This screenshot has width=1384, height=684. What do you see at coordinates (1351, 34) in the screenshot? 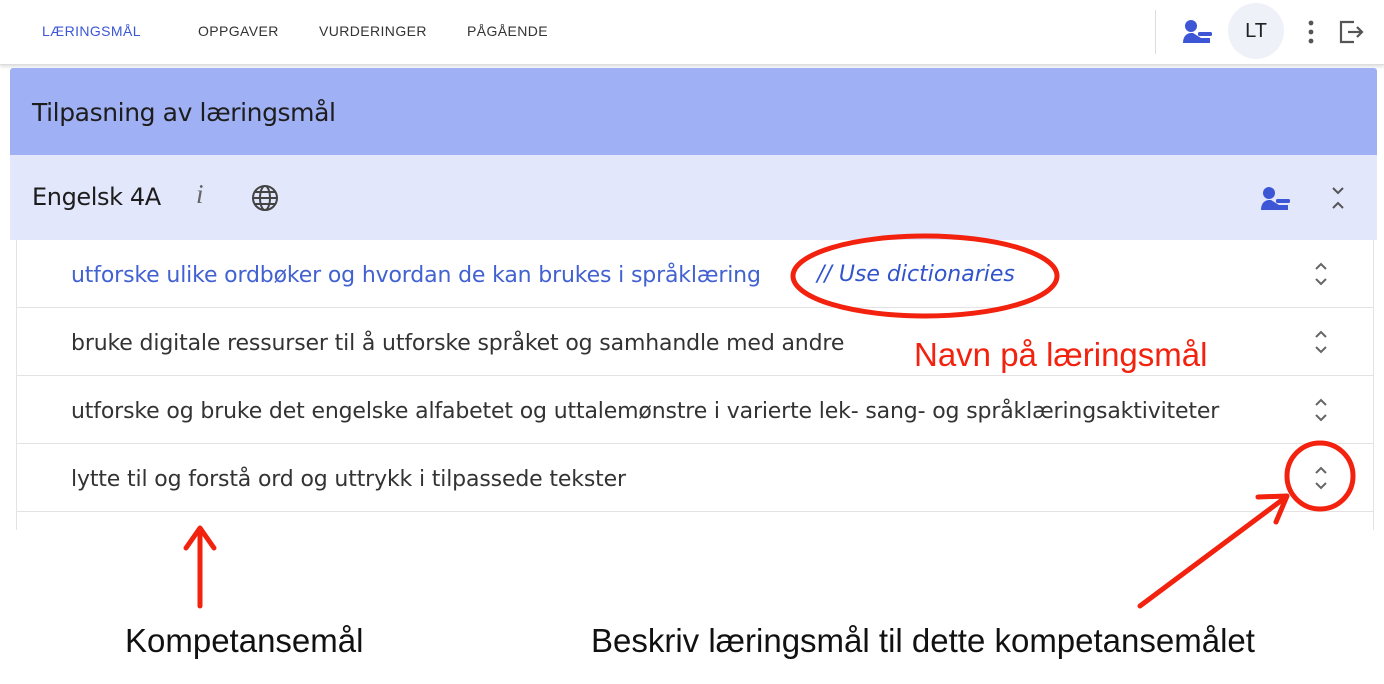
I see `logout-icon` at bounding box center [1351, 34].